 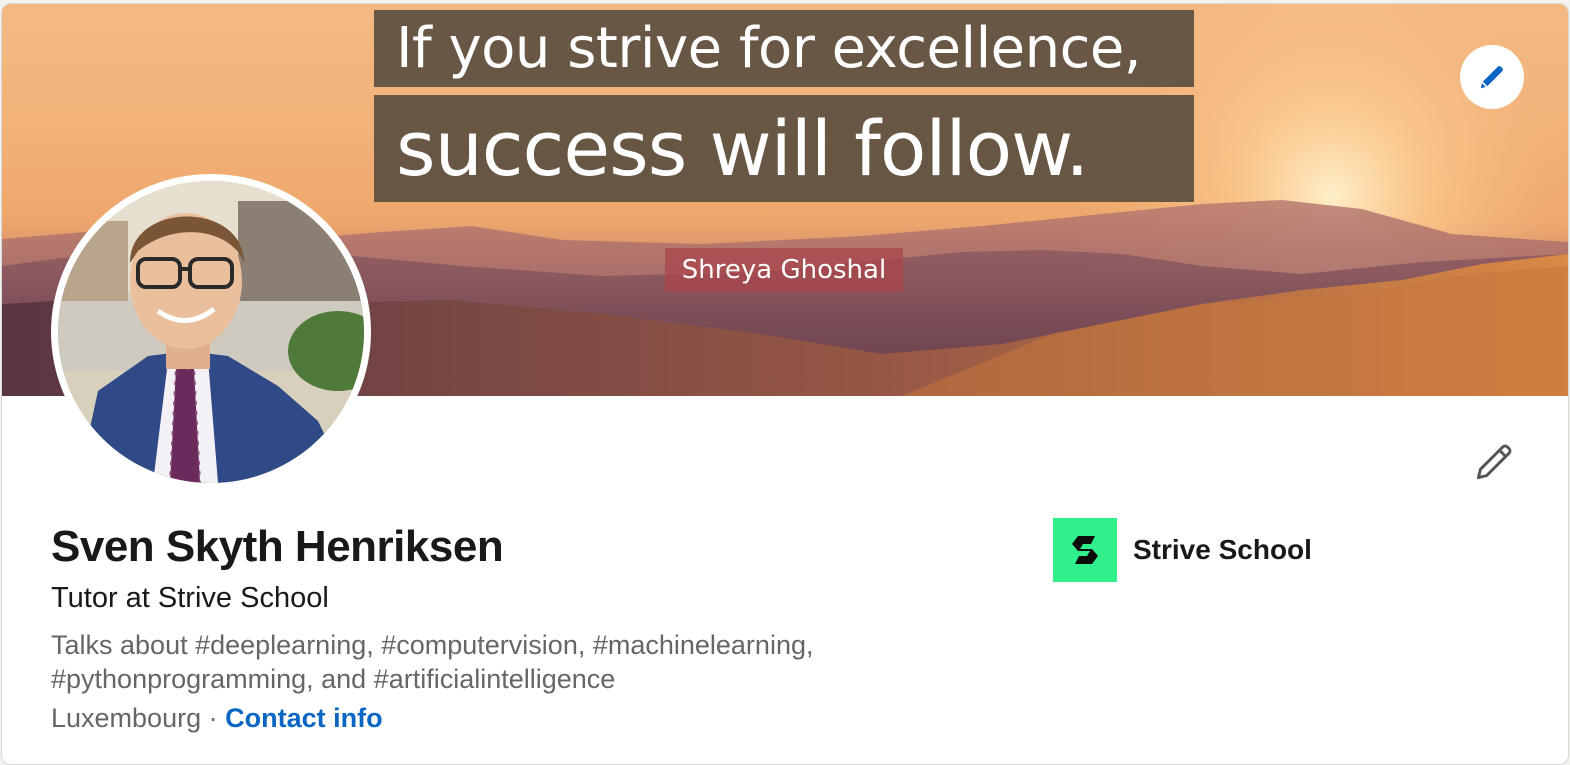 I want to click on cover-quote-author: Shreya Ghoshal, so click(x=784, y=270).